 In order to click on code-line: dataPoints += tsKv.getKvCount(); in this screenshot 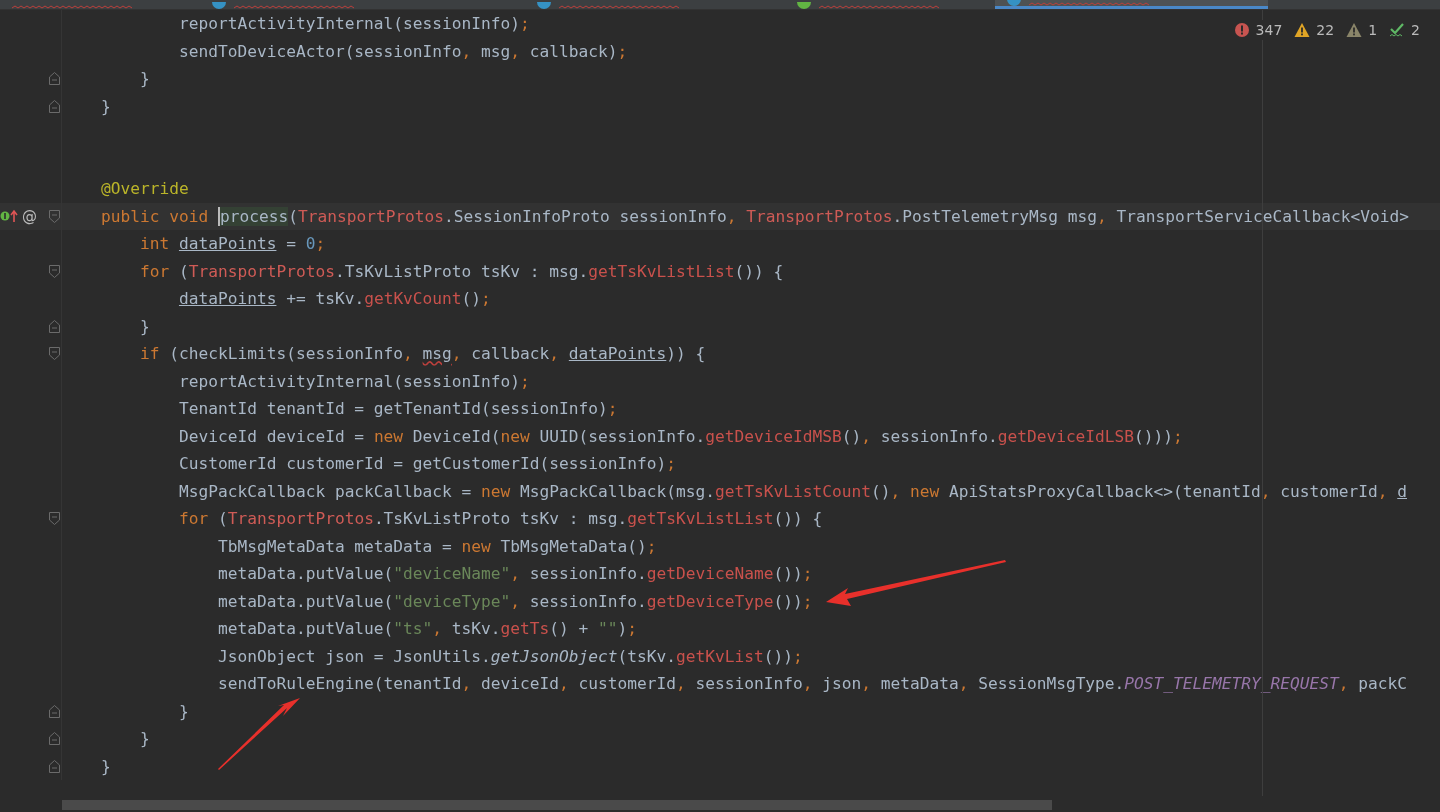, I will do `click(334, 299)`.